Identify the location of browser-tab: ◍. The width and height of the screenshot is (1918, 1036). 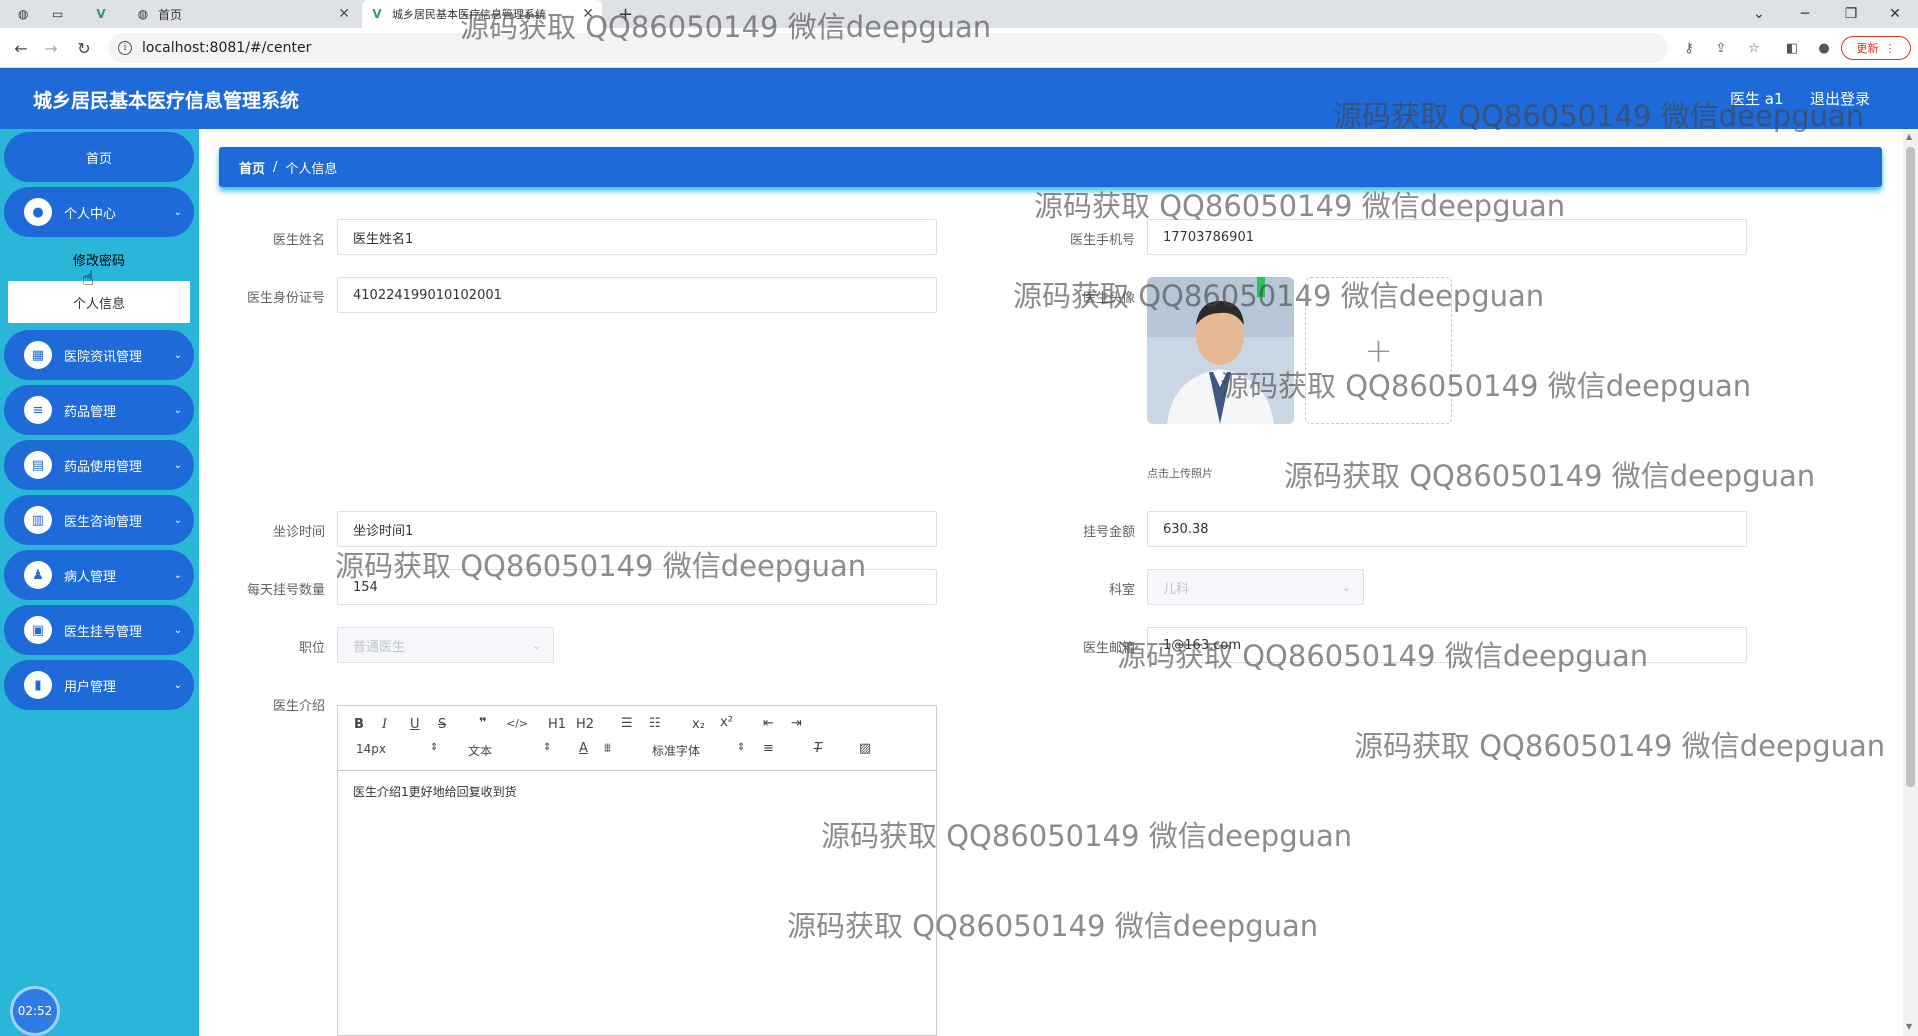
(27, 14).